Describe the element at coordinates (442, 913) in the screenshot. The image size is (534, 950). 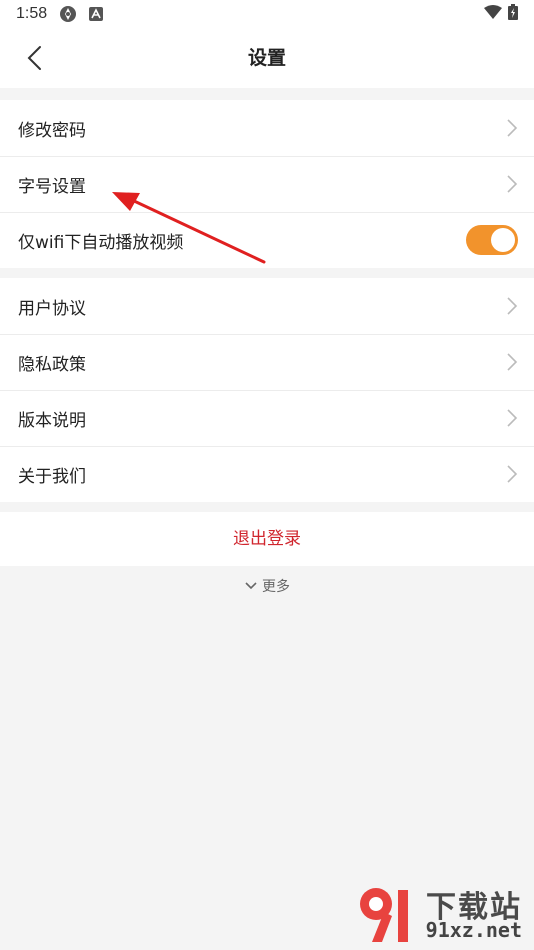
I see `watermark: 下载站 91xz.net` at that location.